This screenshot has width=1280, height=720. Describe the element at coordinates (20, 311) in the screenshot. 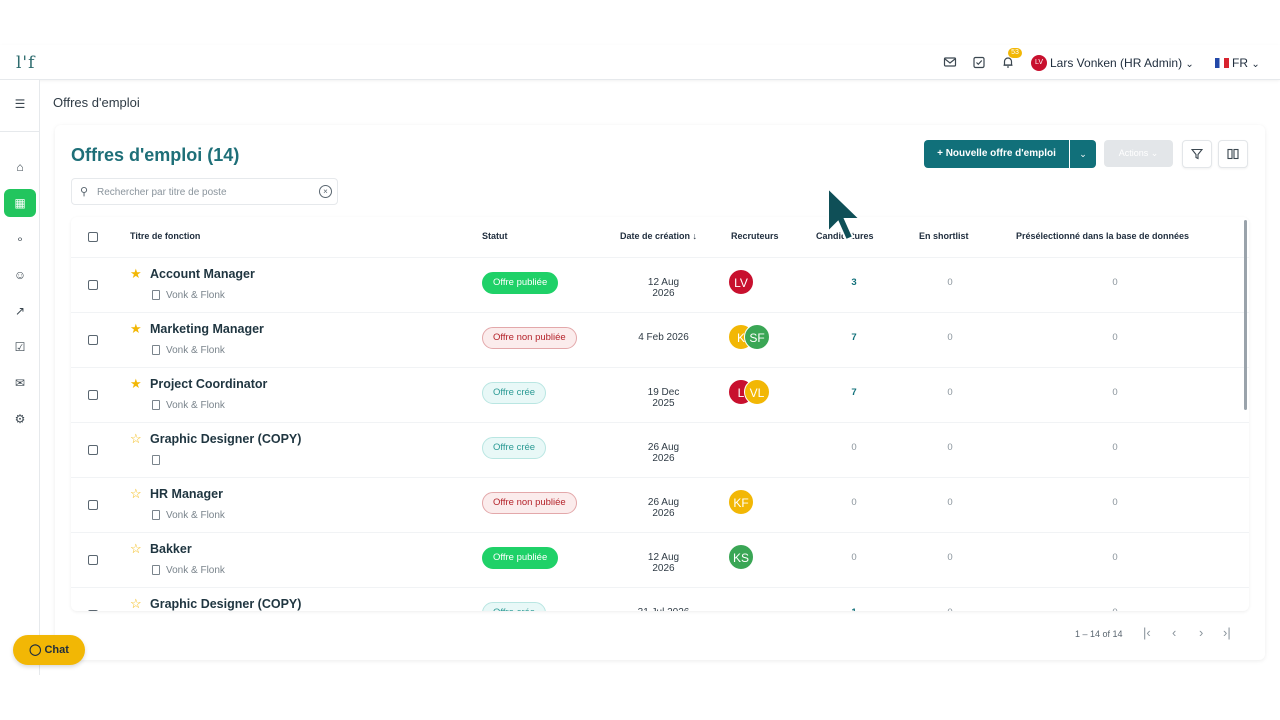

I see `analytics-icon: ↗` at that location.